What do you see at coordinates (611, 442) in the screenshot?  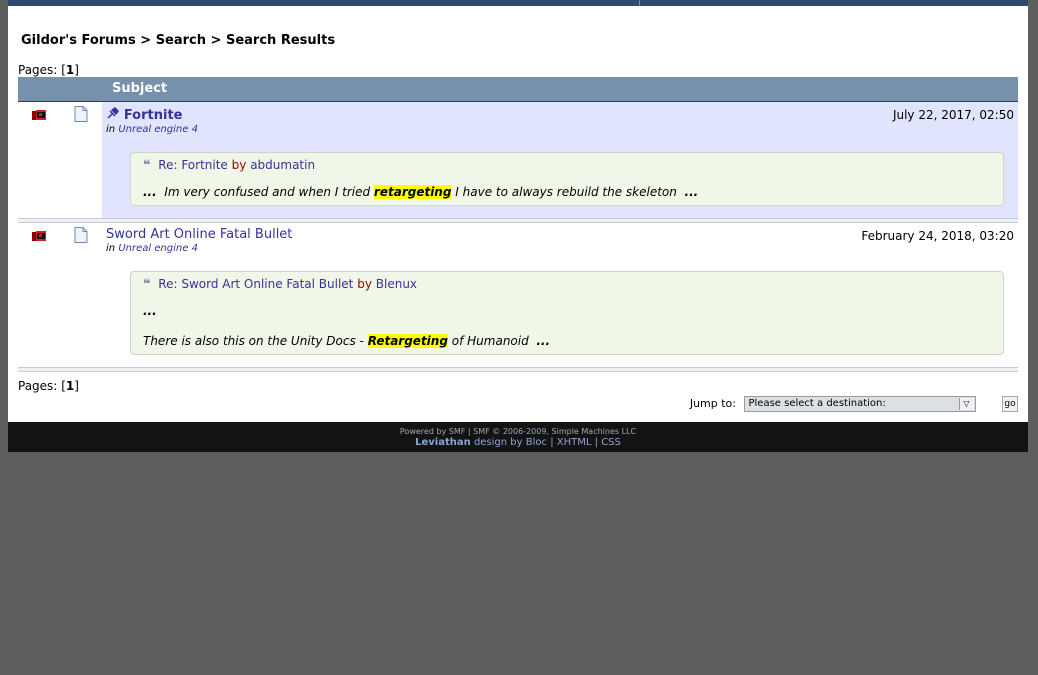 I see `css-link: CSS` at bounding box center [611, 442].